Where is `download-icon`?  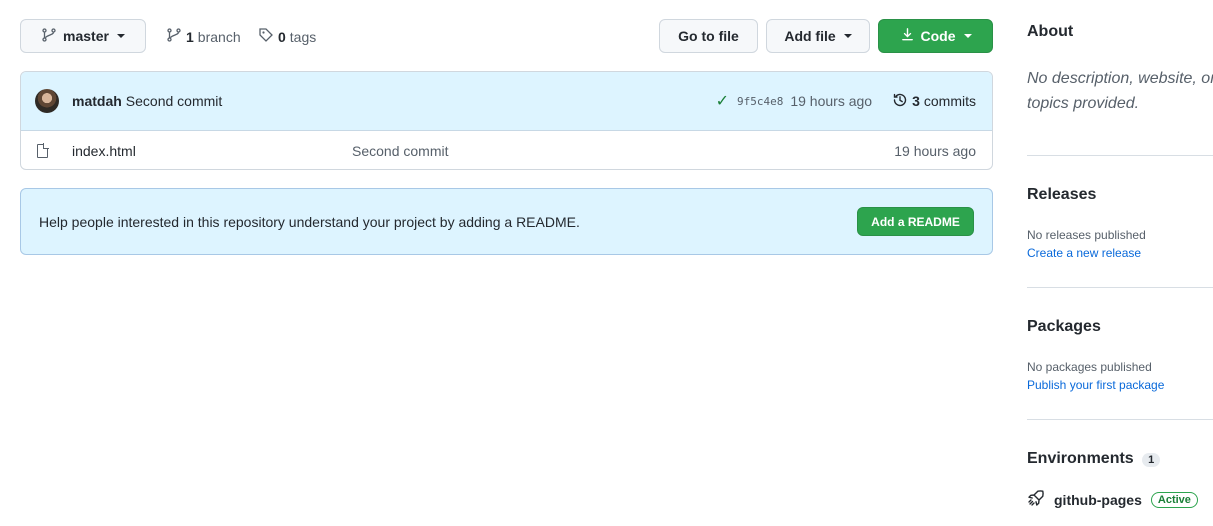
download-icon is located at coordinates (907, 36).